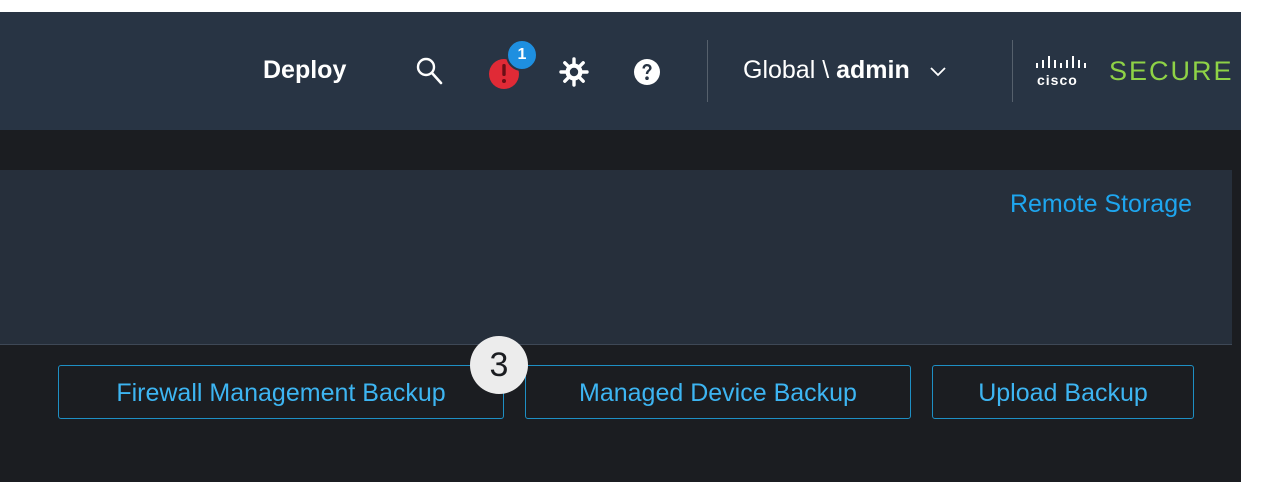  I want to click on help-icon, so click(647, 72).